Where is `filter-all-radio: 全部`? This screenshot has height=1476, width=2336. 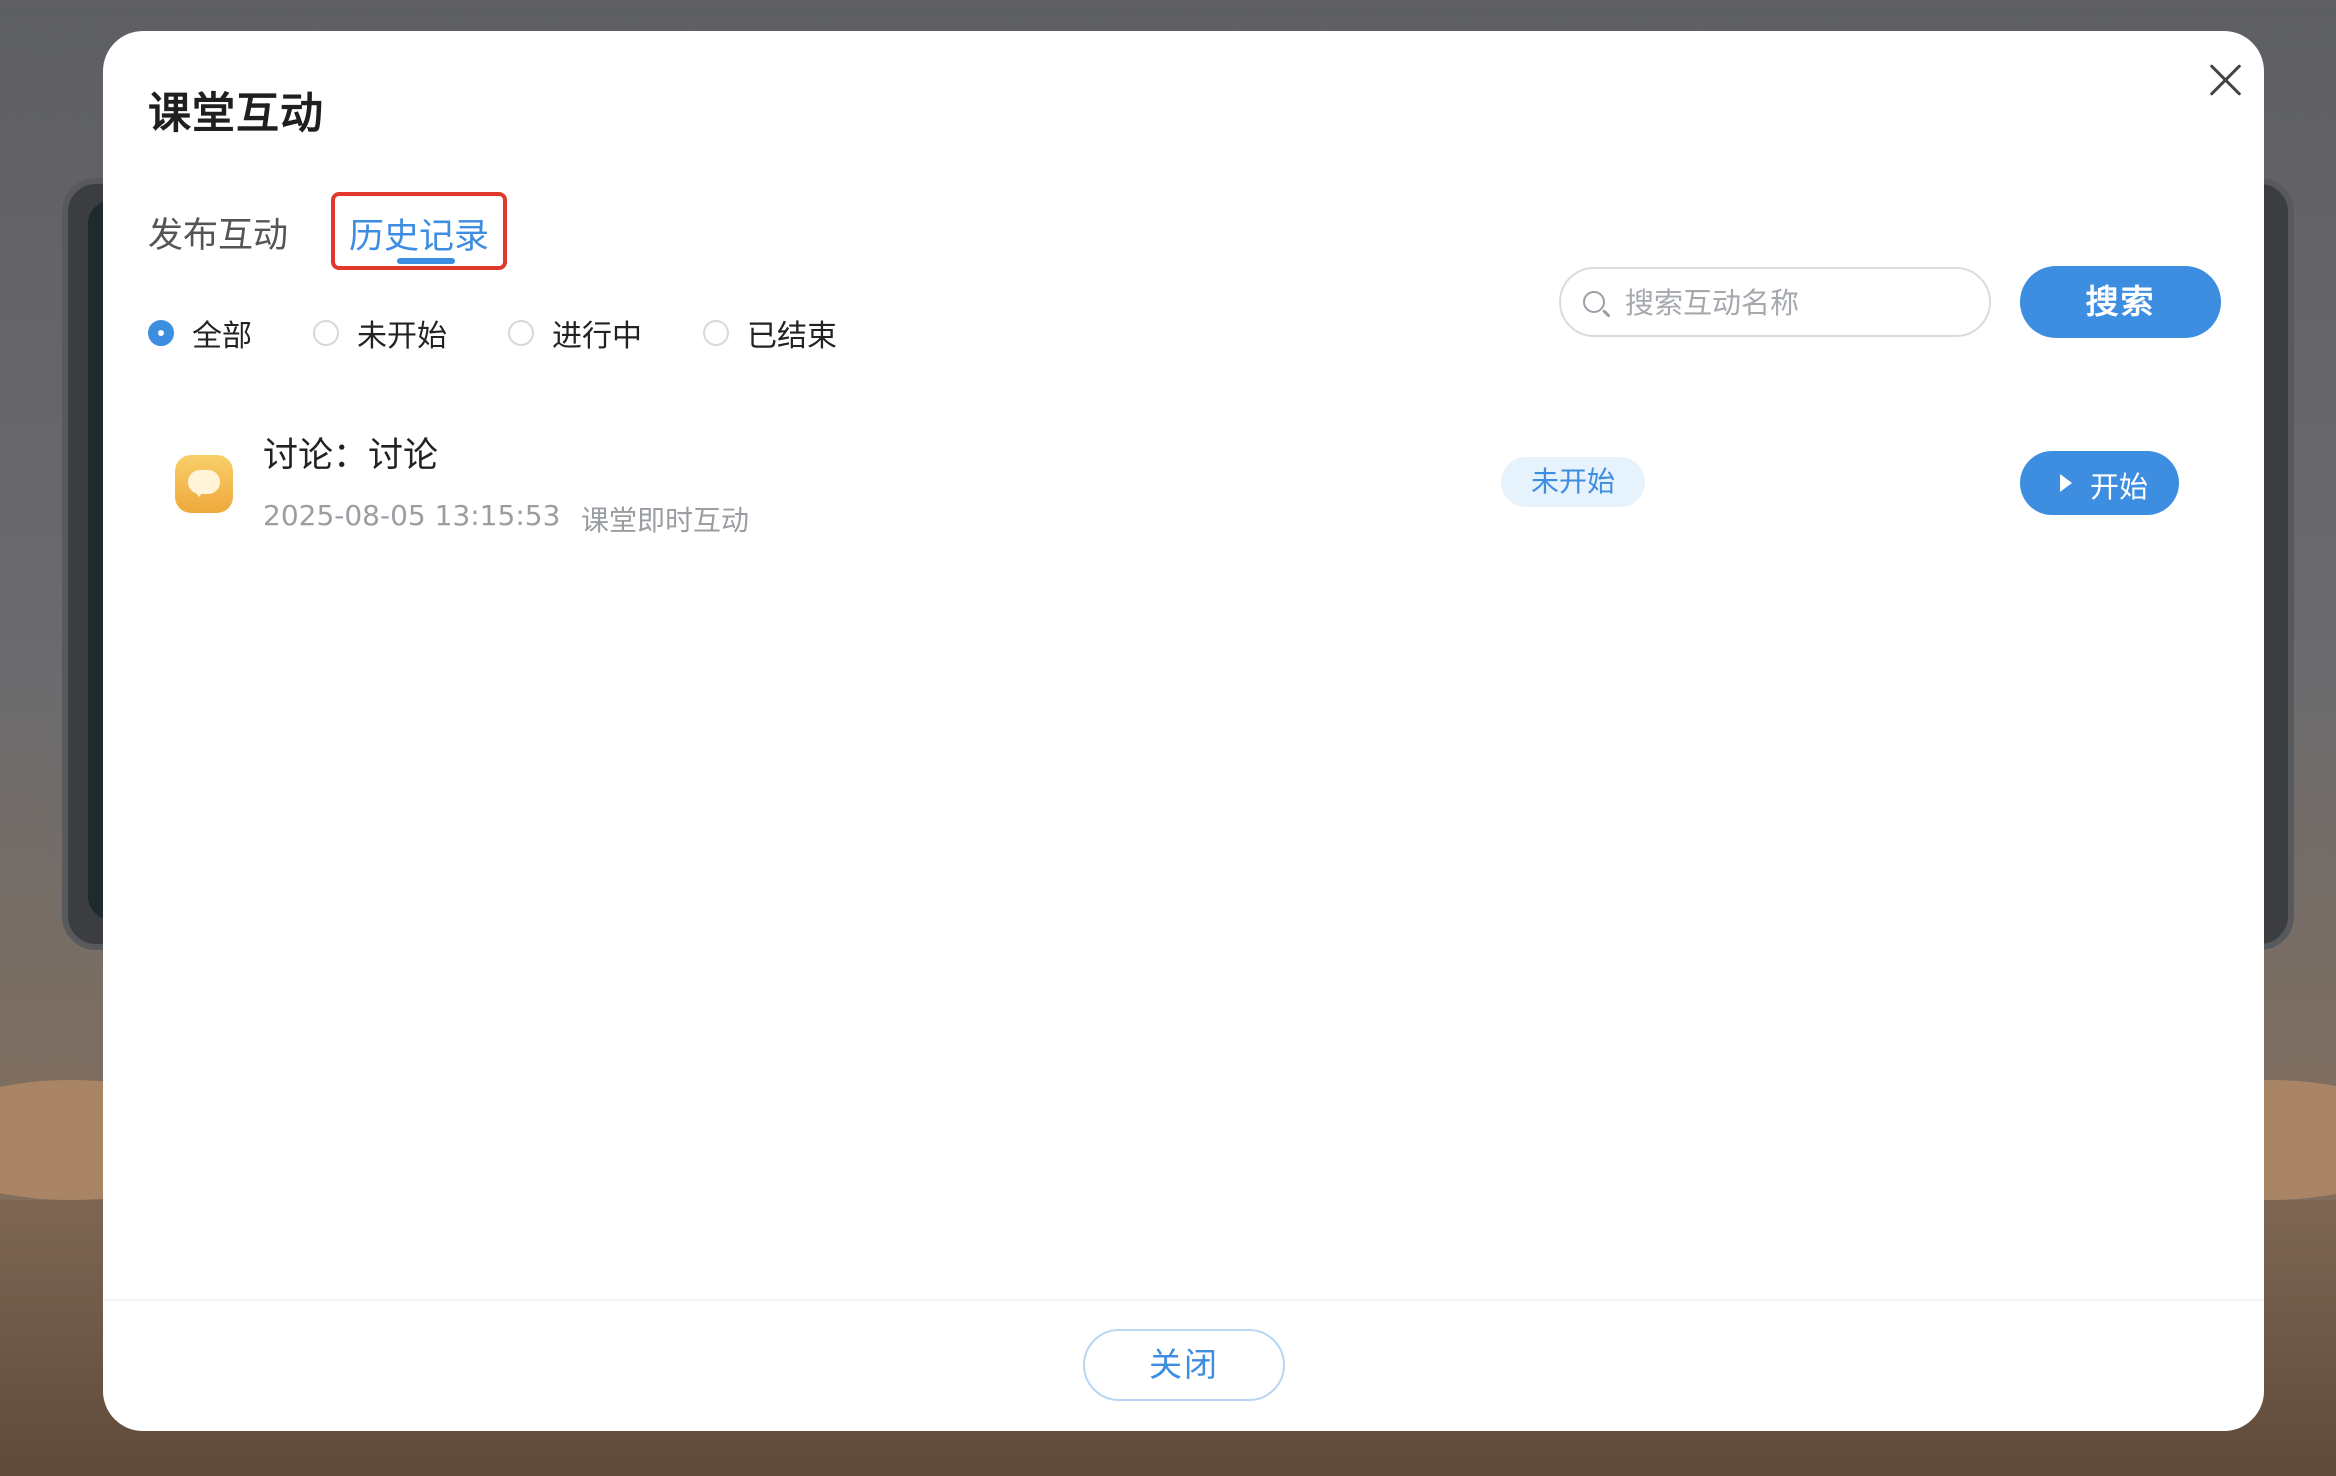 filter-all-radio: 全部 is located at coordinates (200, 333).